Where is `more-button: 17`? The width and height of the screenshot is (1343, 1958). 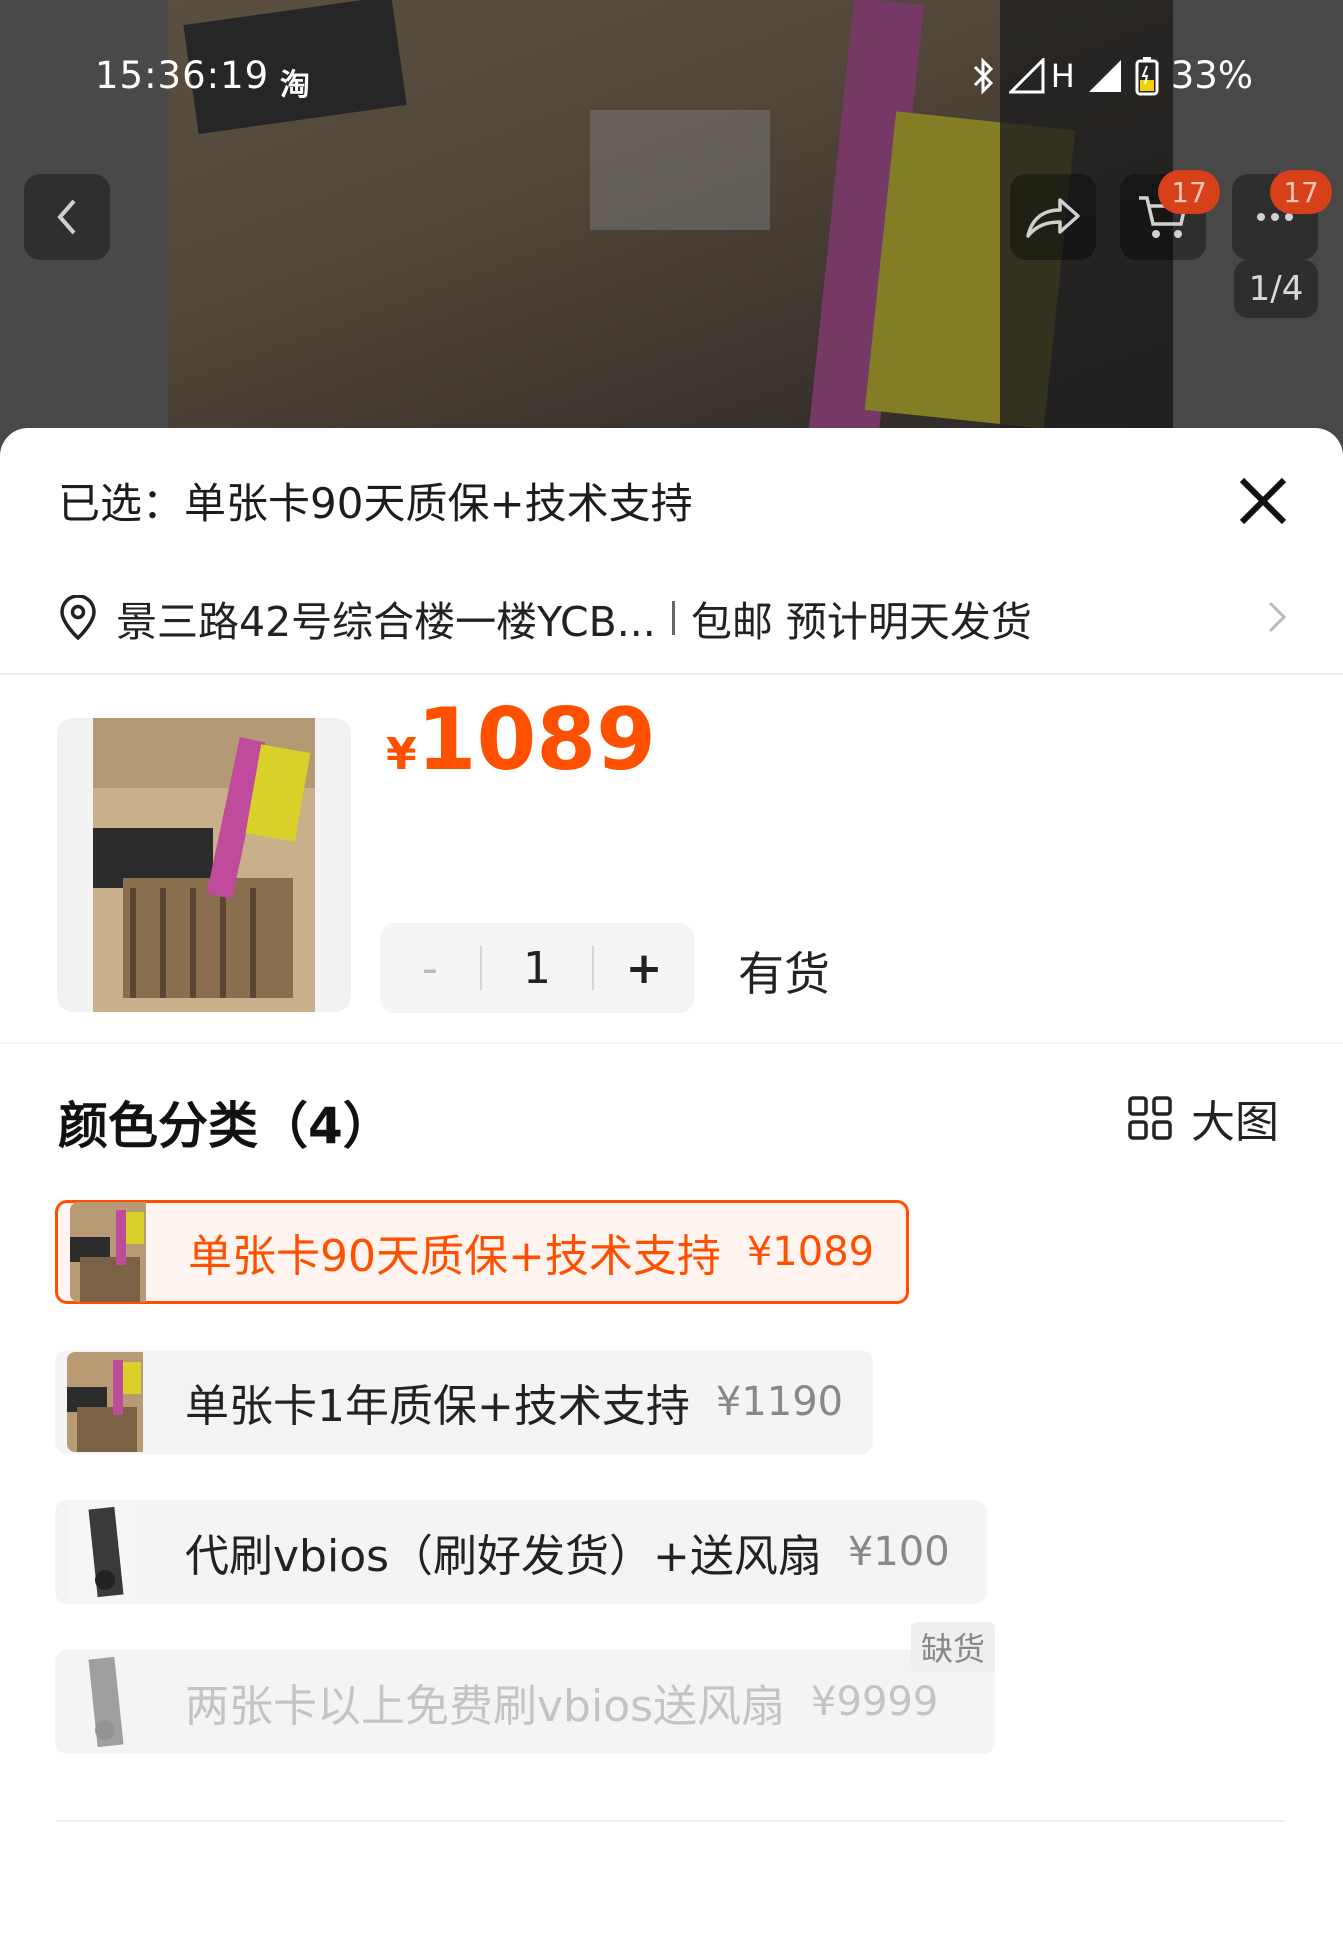 more-button: 17 is located at coordinates (1282, 215).